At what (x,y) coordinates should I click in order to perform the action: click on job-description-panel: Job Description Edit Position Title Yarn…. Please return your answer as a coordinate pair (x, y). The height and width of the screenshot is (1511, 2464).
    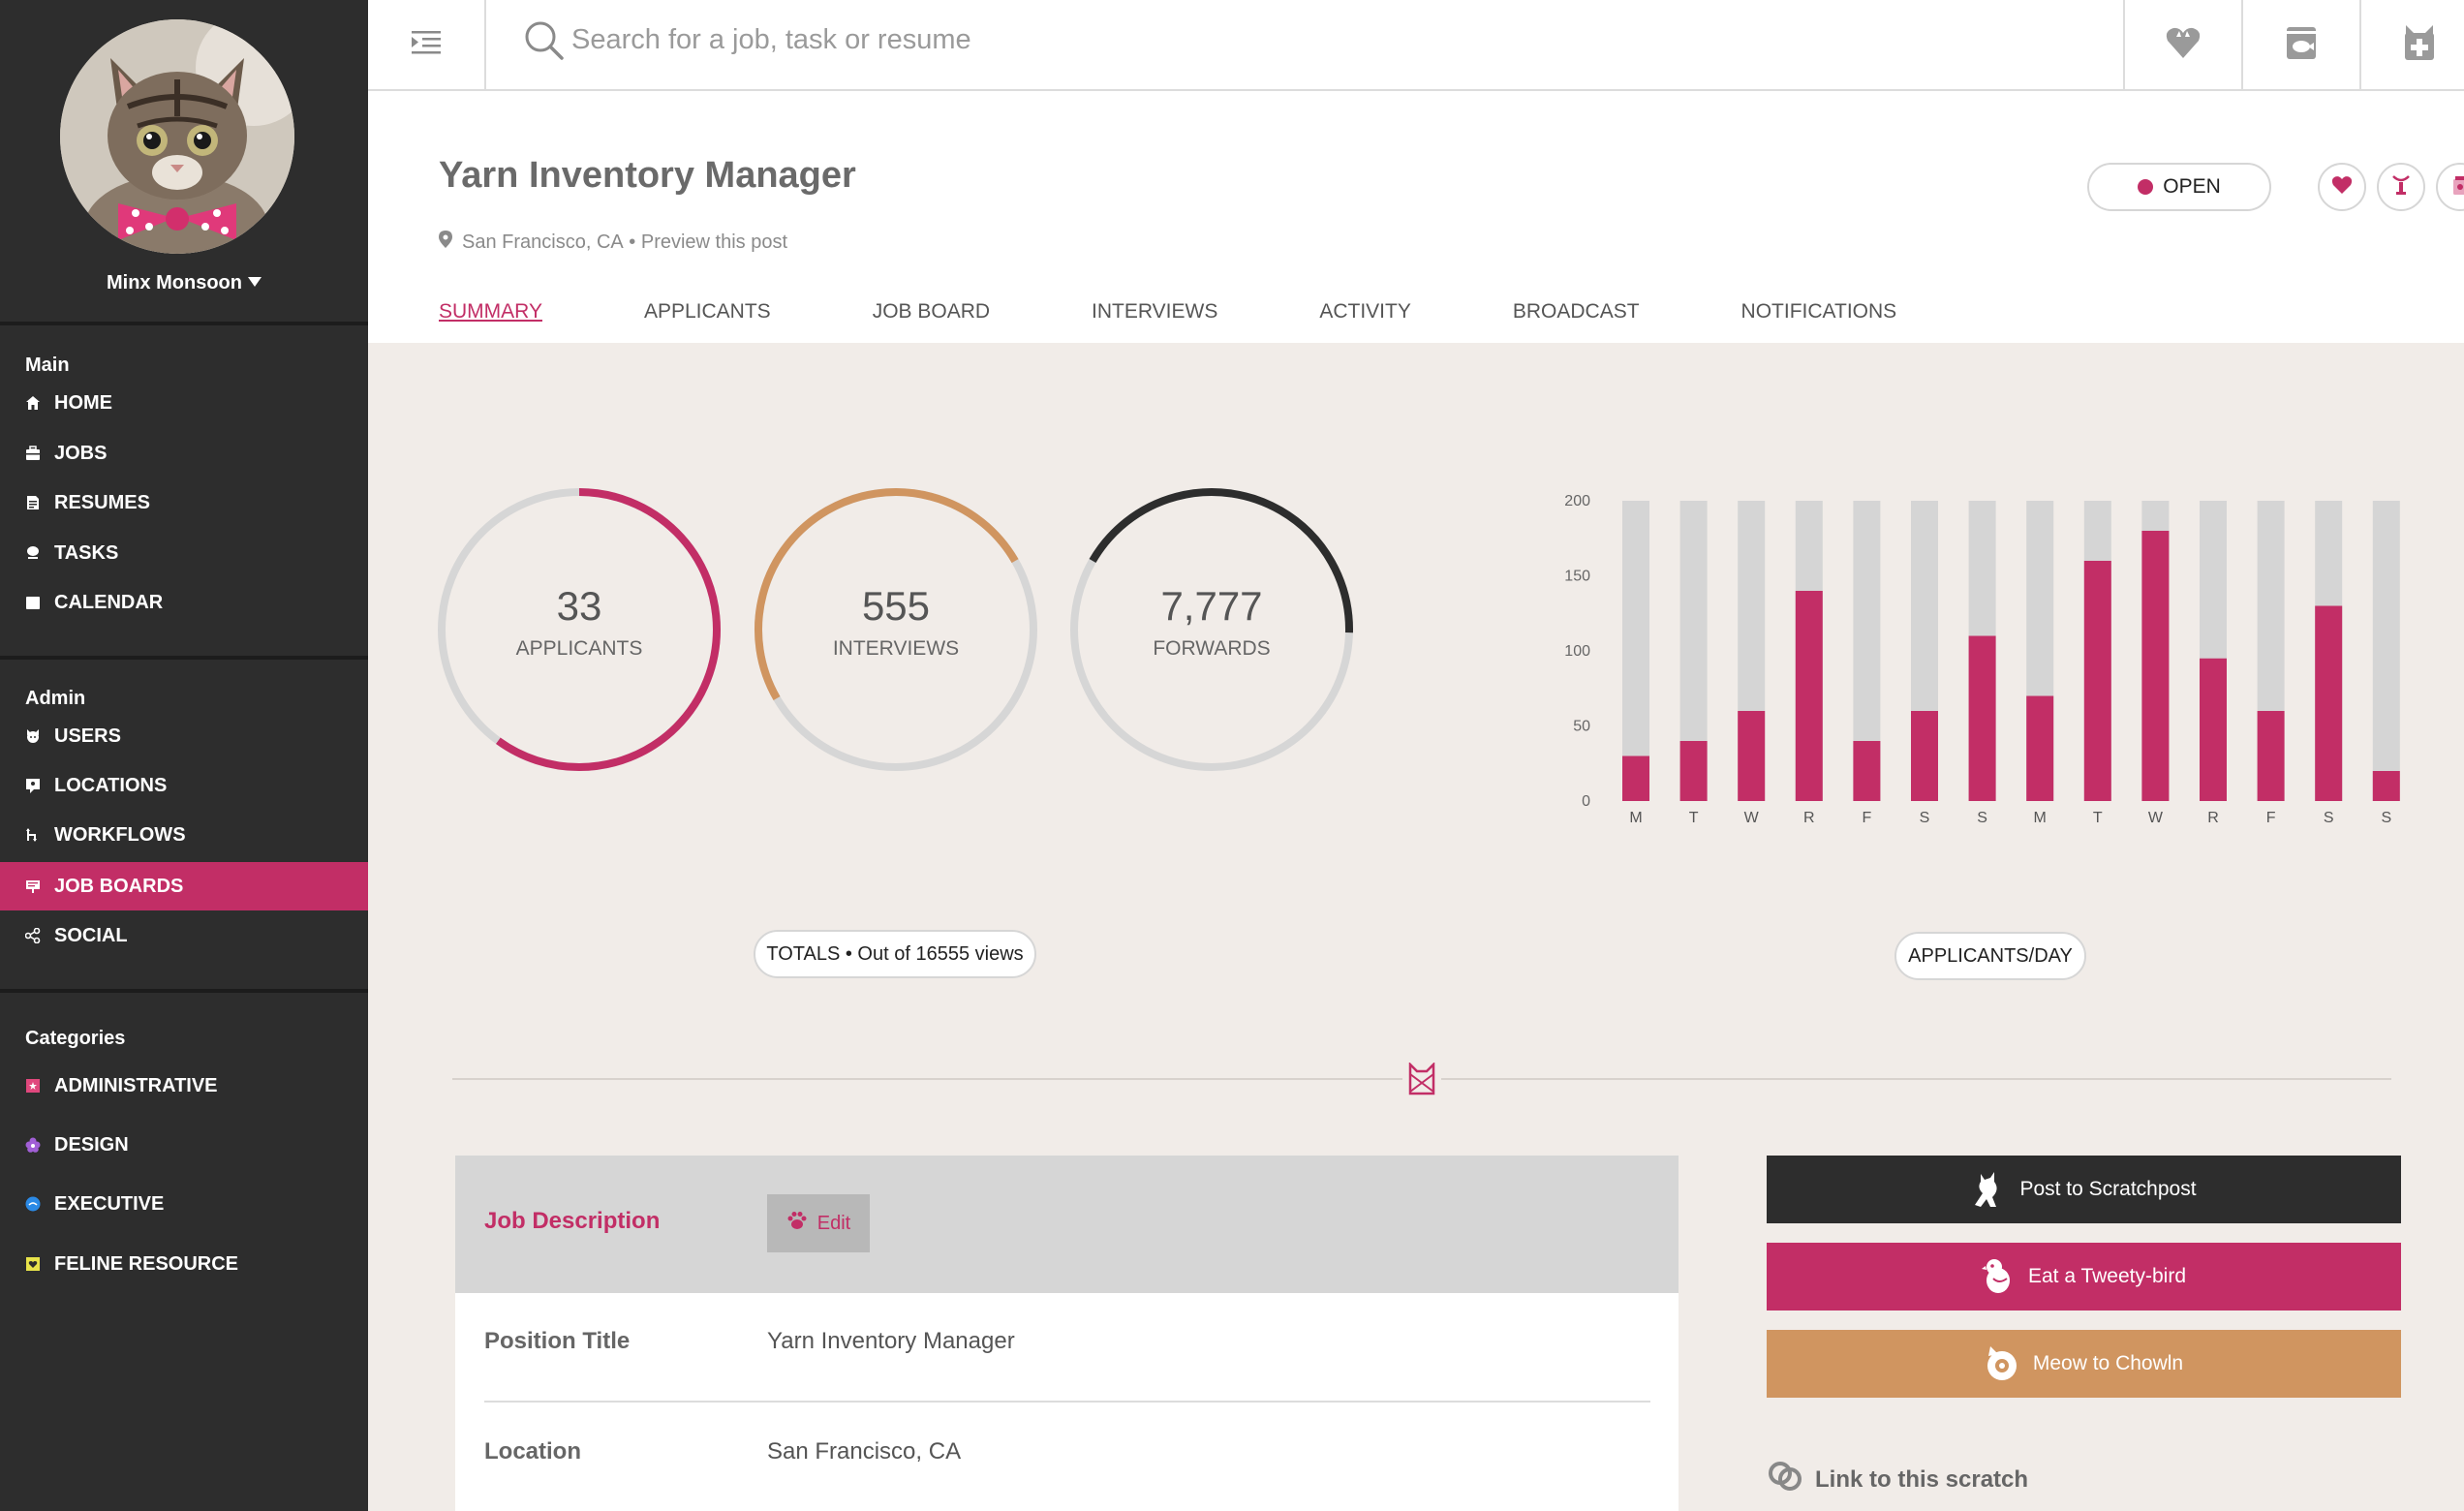
    Looking at the image, I should click on (1067, 1333).